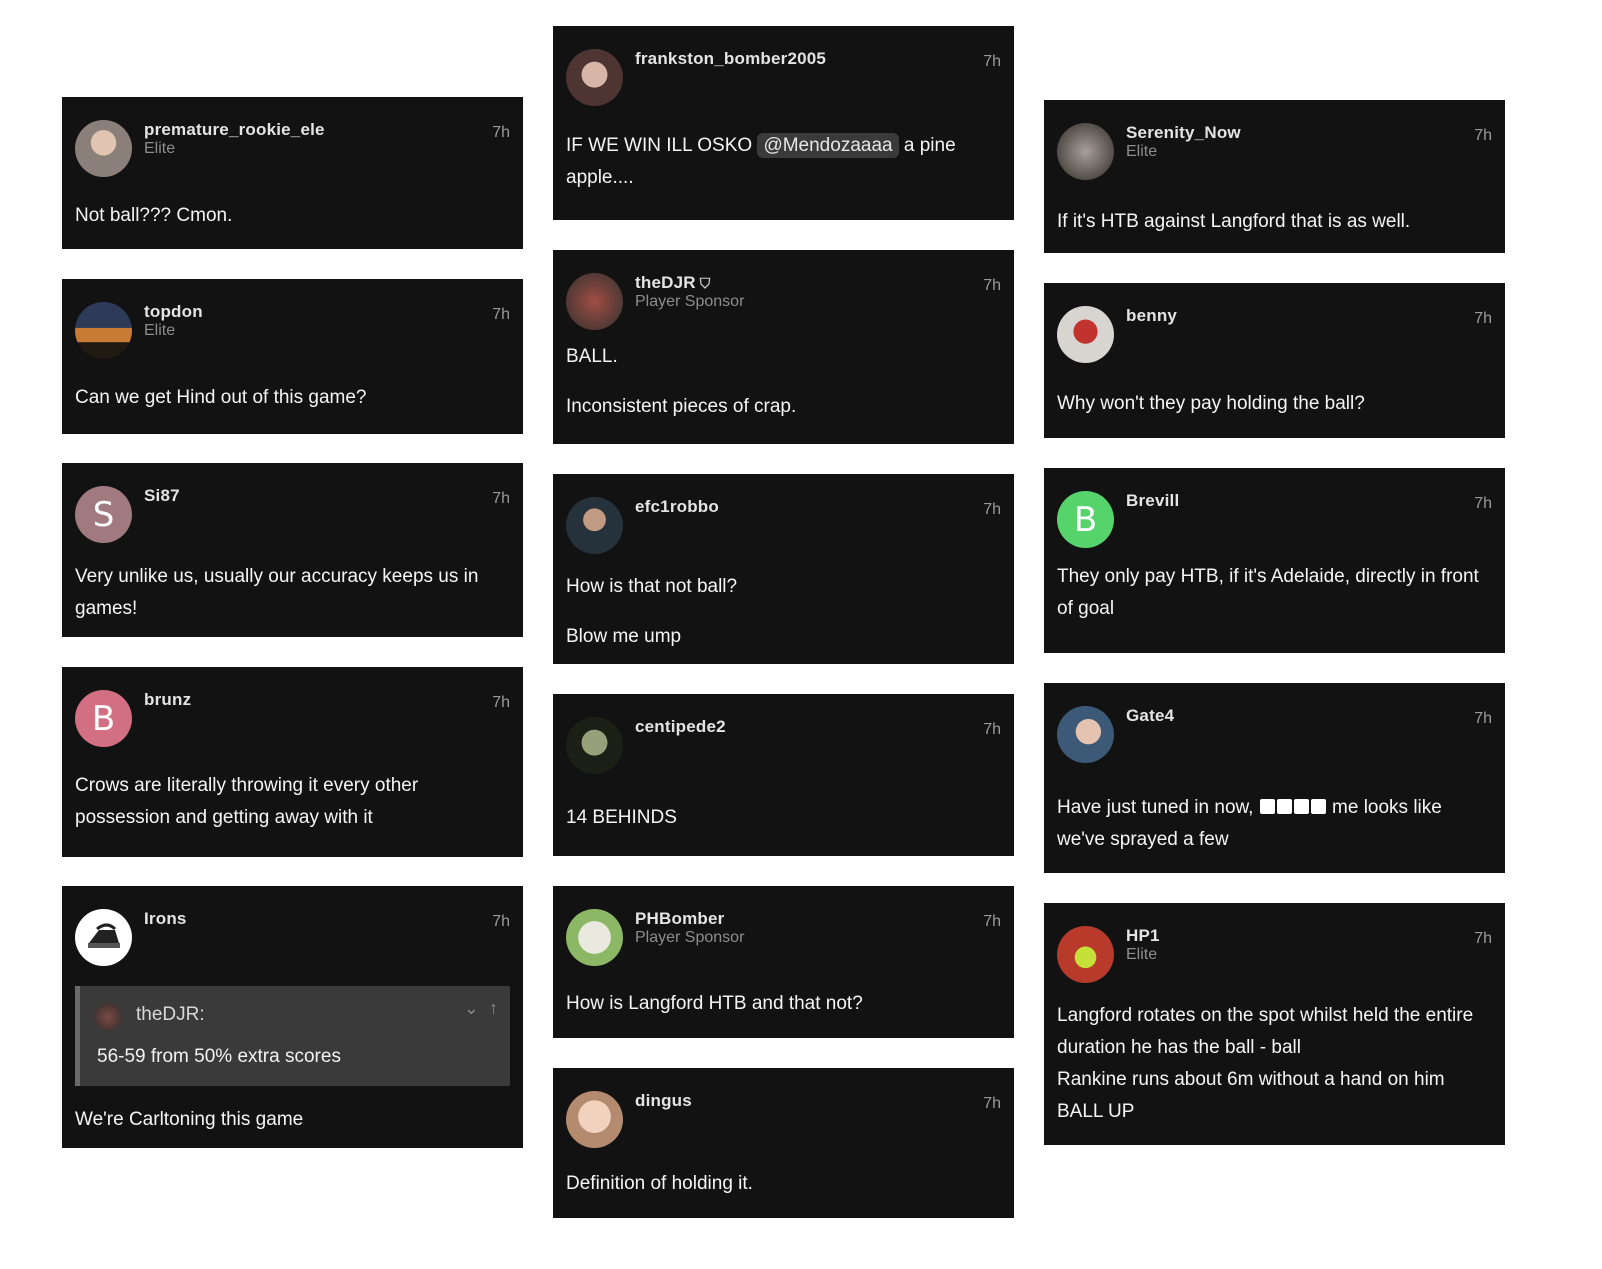 This screenshot has height=1269, width=1602. What do you see at coordinates (1143, 936) in the screenshot?
I see `username: HP1` at bounding box center [1143, 936].